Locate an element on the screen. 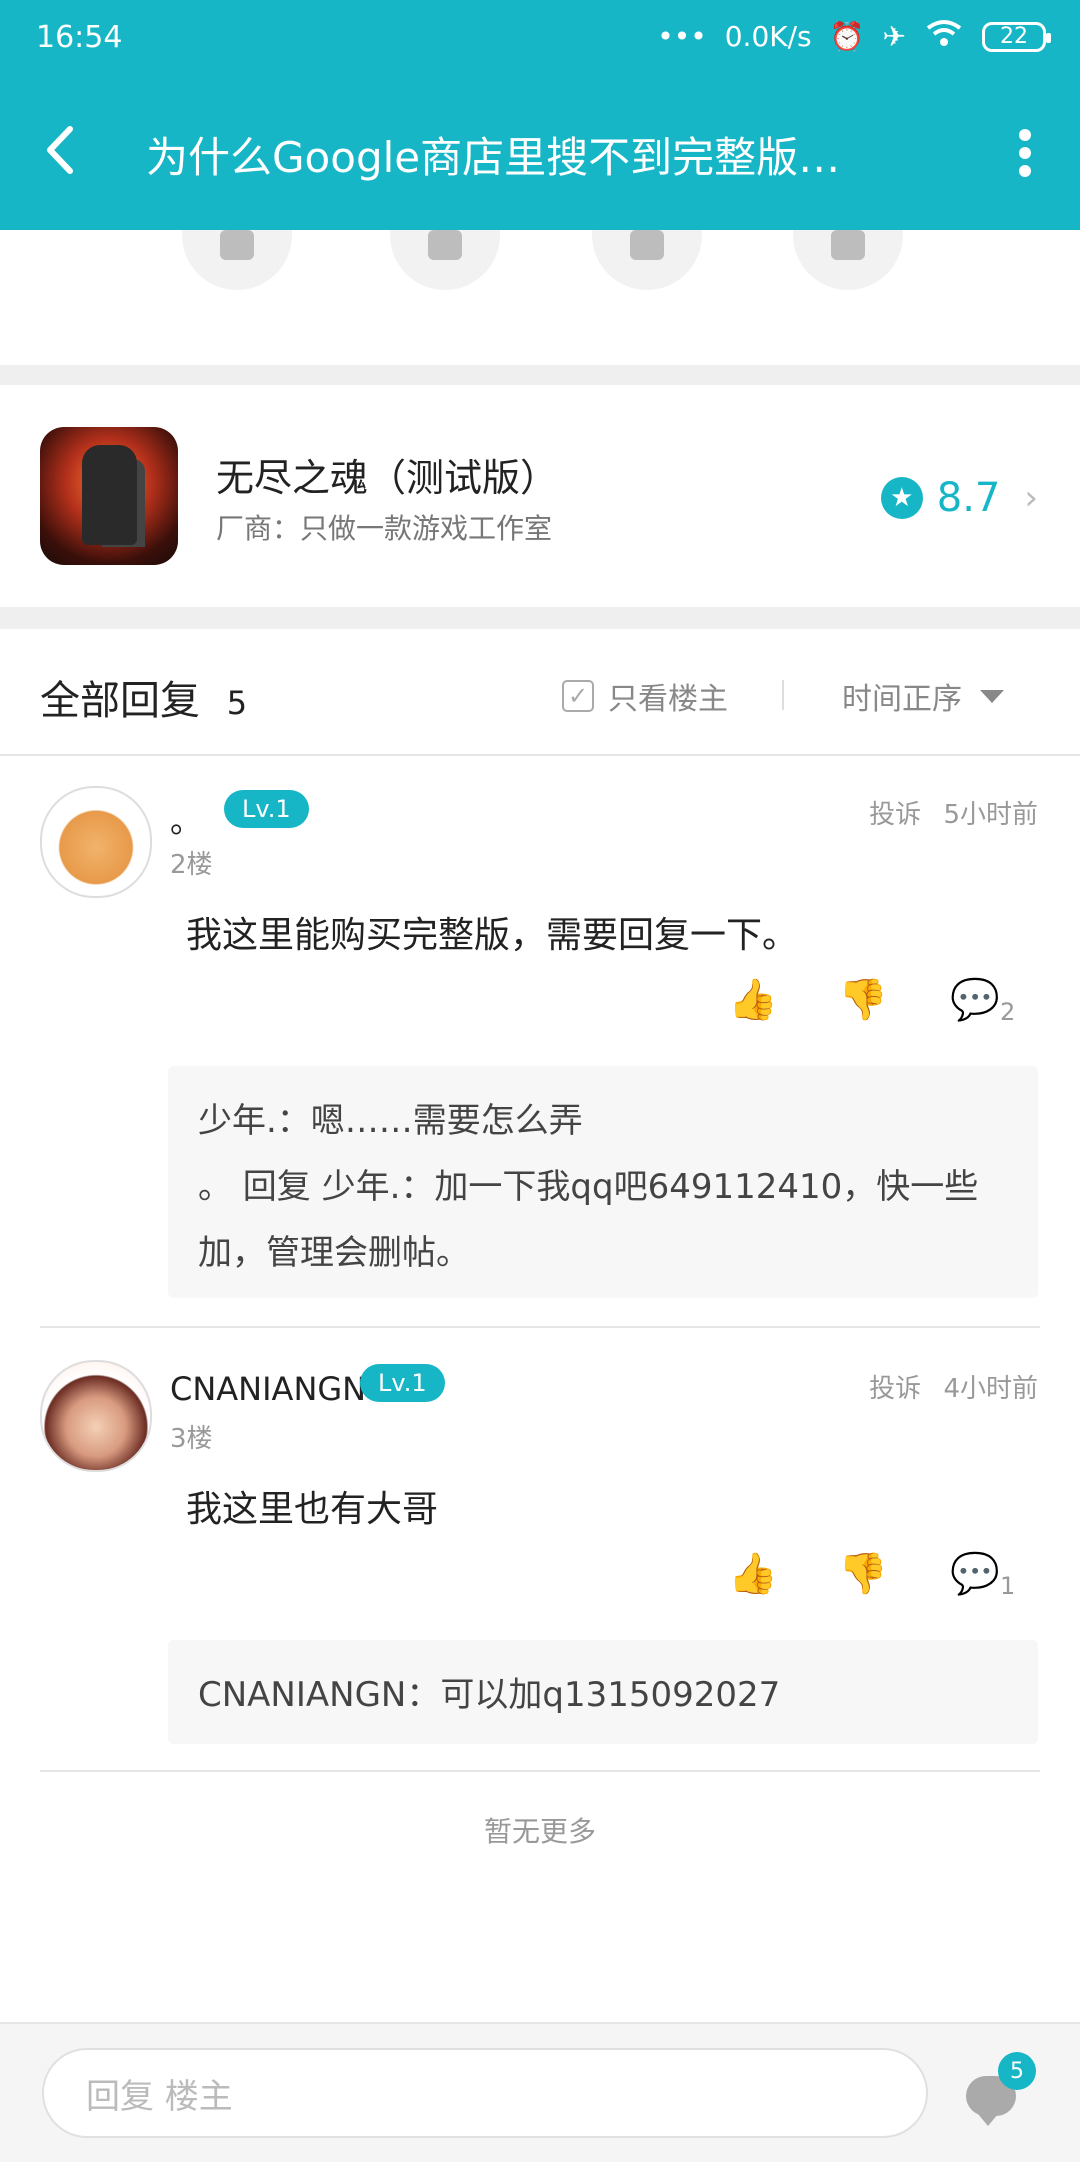  all-replies-title: 全部回复 5 is located at coordinates (143, 697).